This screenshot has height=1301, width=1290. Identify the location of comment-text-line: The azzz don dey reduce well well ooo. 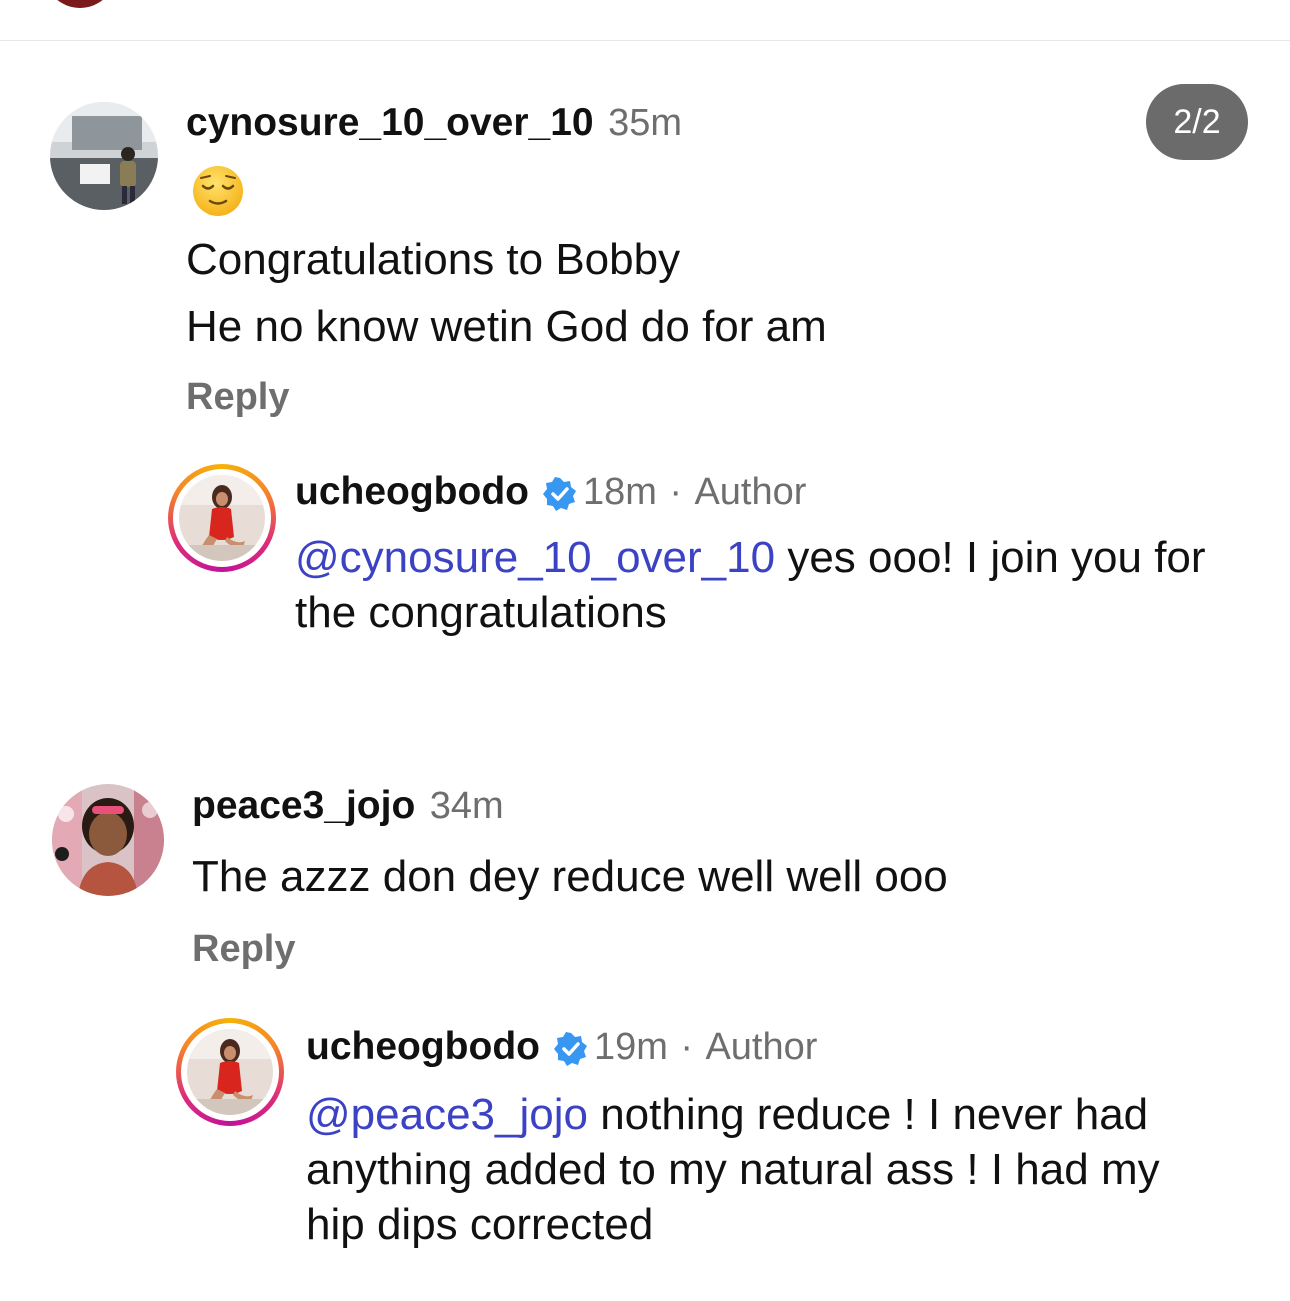
(570, 876).